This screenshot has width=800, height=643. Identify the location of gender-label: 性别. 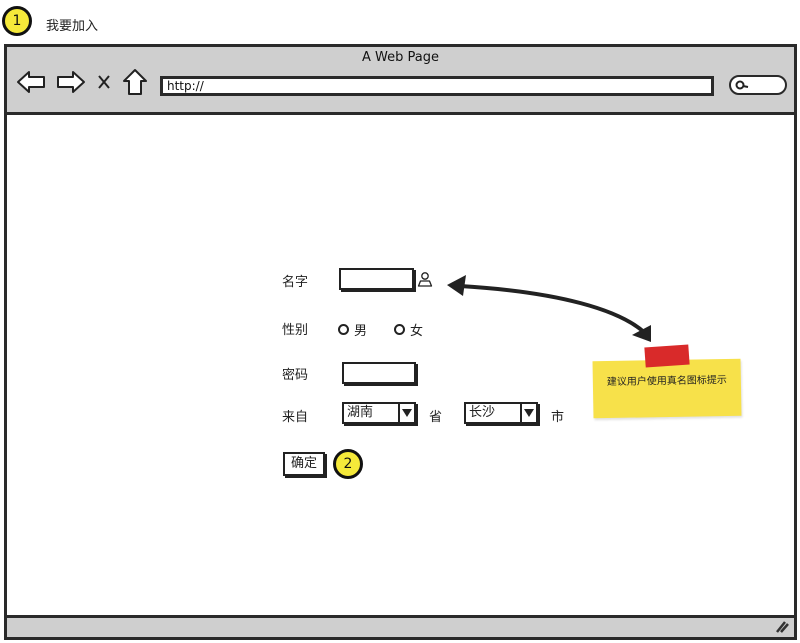
(295, 330).